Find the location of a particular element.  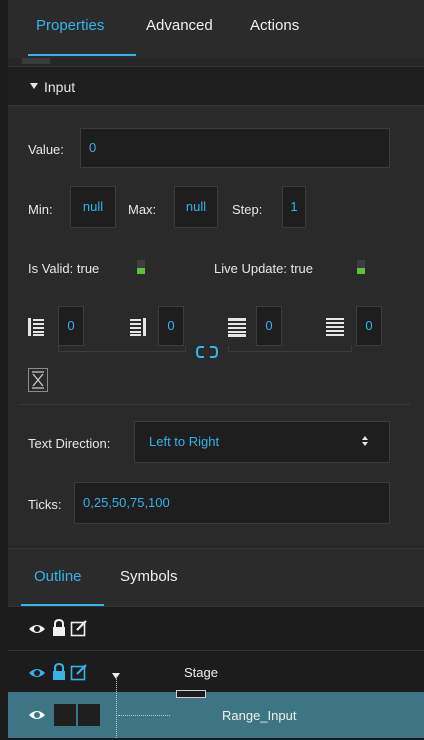

max-input: null is located at coordinates (196, 207).